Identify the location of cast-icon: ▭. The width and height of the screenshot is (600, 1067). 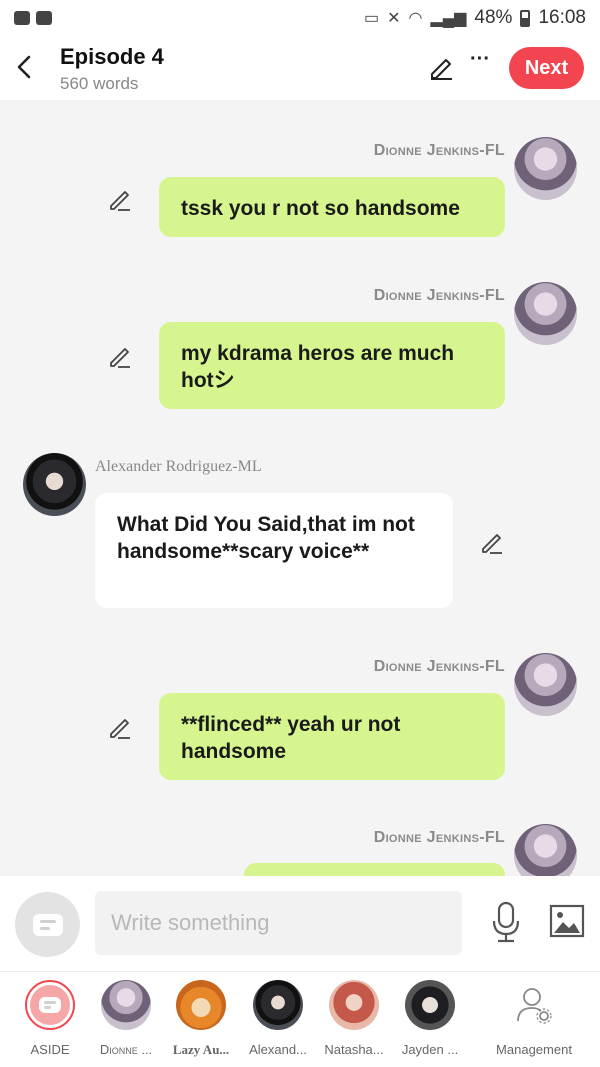
(371, 18).